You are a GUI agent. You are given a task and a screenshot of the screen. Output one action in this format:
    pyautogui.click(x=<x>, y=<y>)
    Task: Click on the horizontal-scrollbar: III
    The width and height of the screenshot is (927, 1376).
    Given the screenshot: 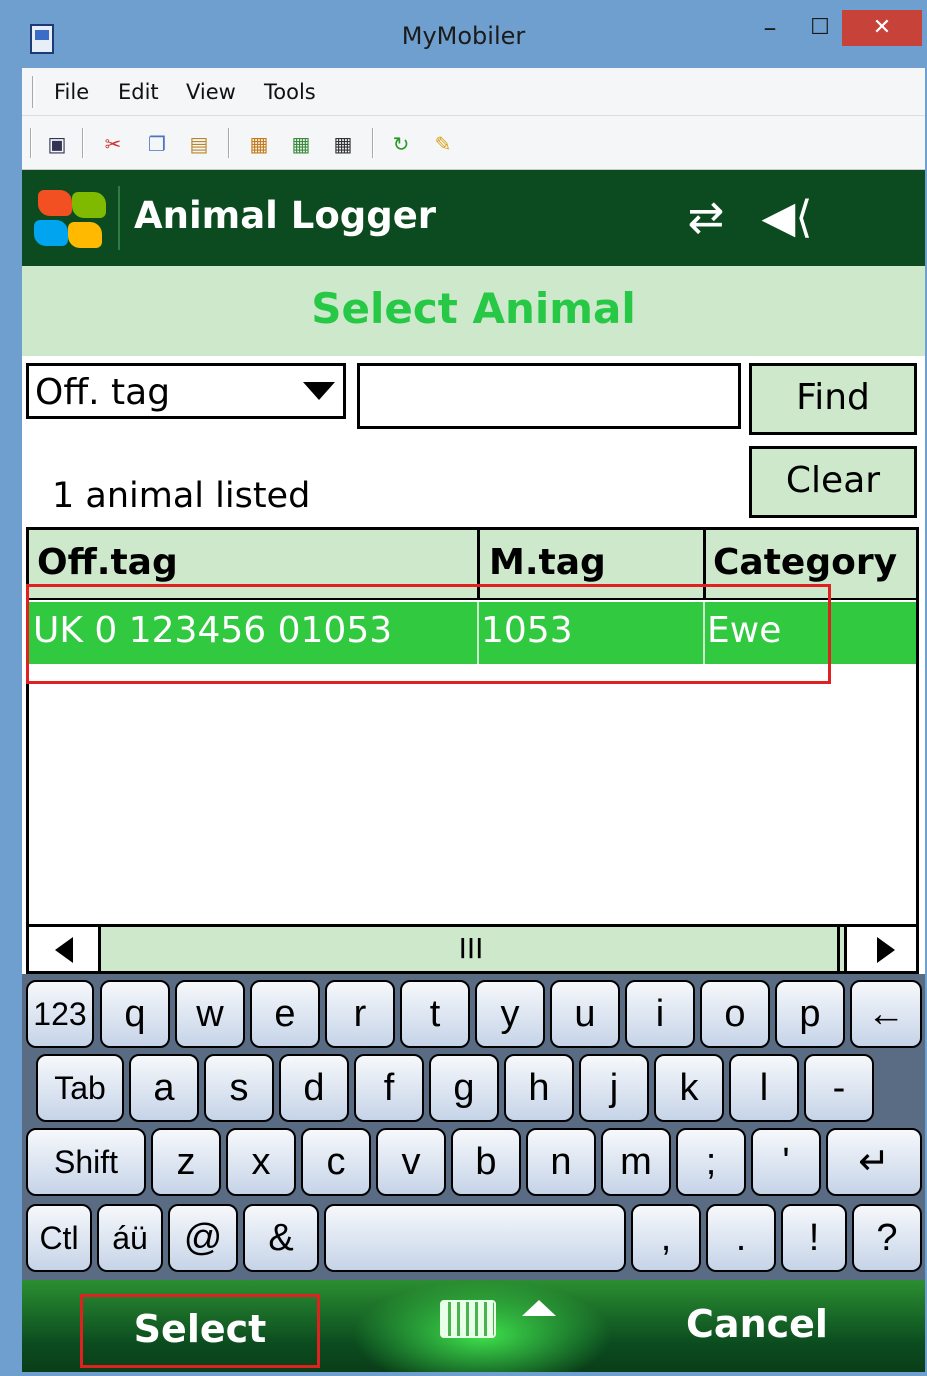 What is the action you would take?
    pyautogui.click(x=472, y=949)
    